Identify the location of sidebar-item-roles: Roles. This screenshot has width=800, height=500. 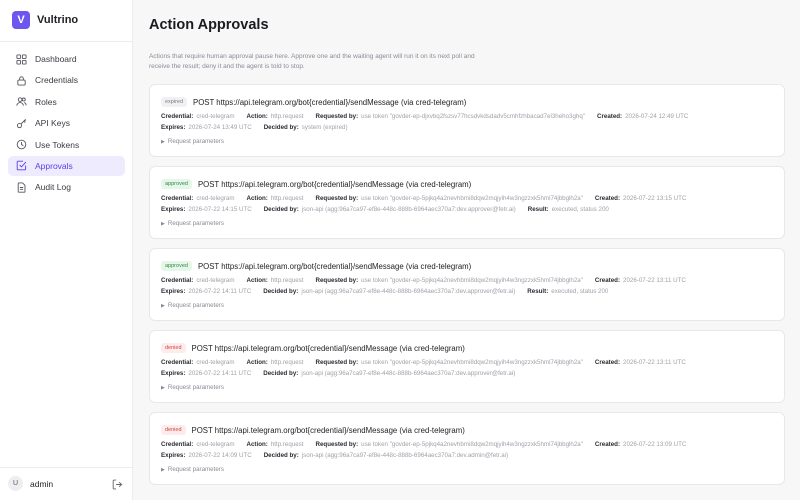
(66, 102).